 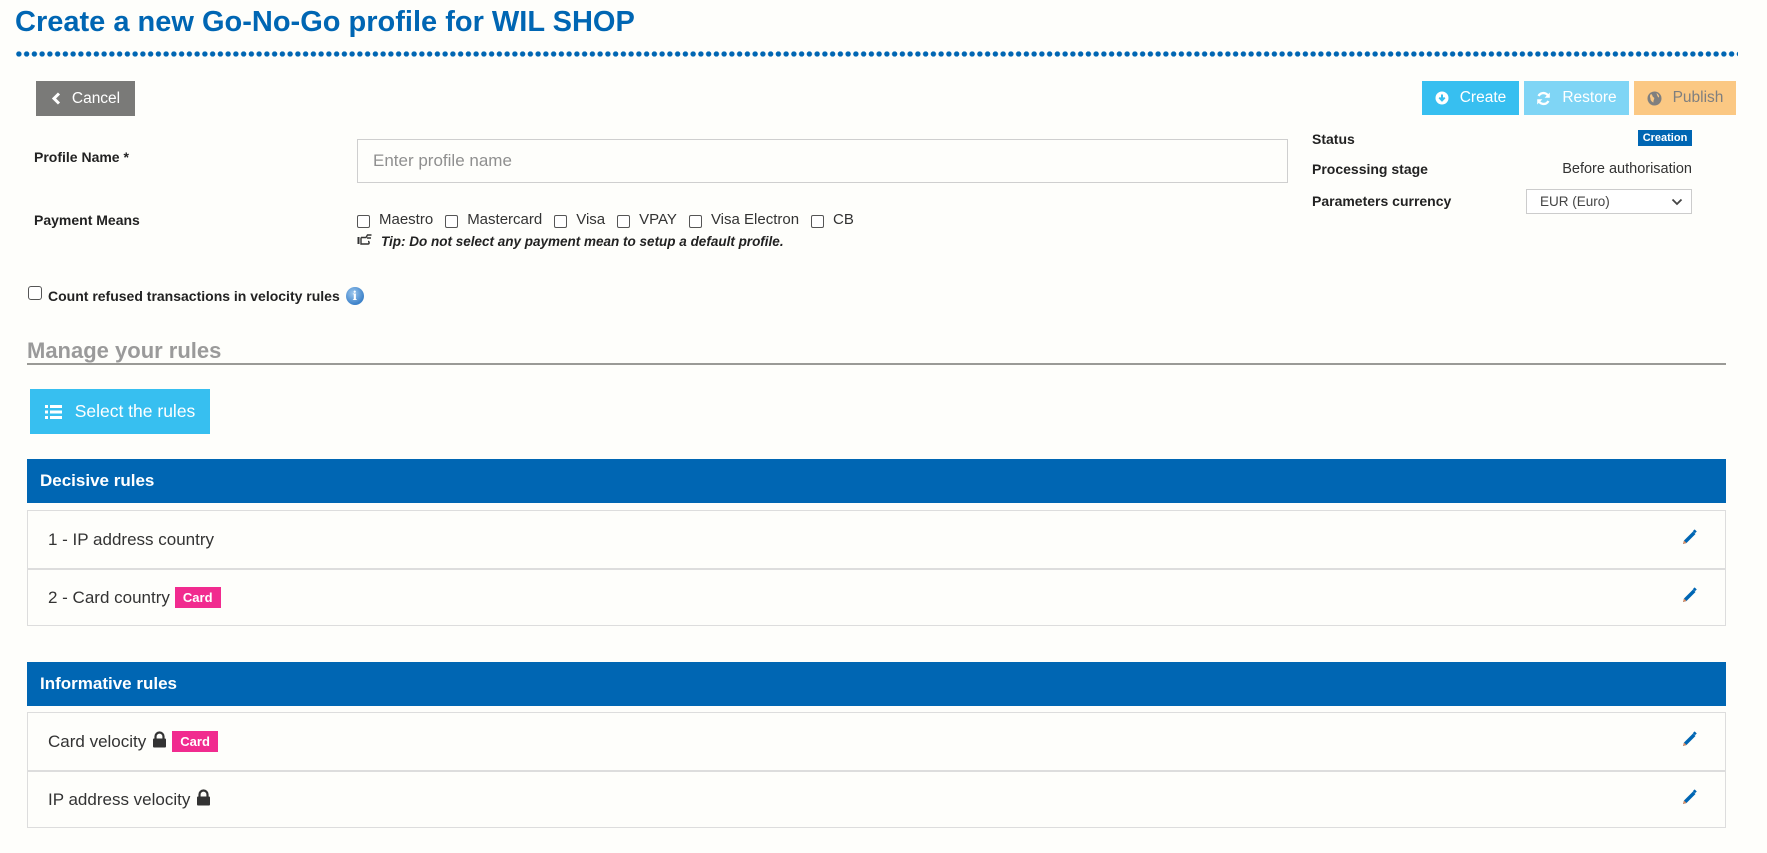 What do you see at coordinates (658, 219) in the screenshot?
I see `option-label: VPAY` at bounding box center [658, 219].